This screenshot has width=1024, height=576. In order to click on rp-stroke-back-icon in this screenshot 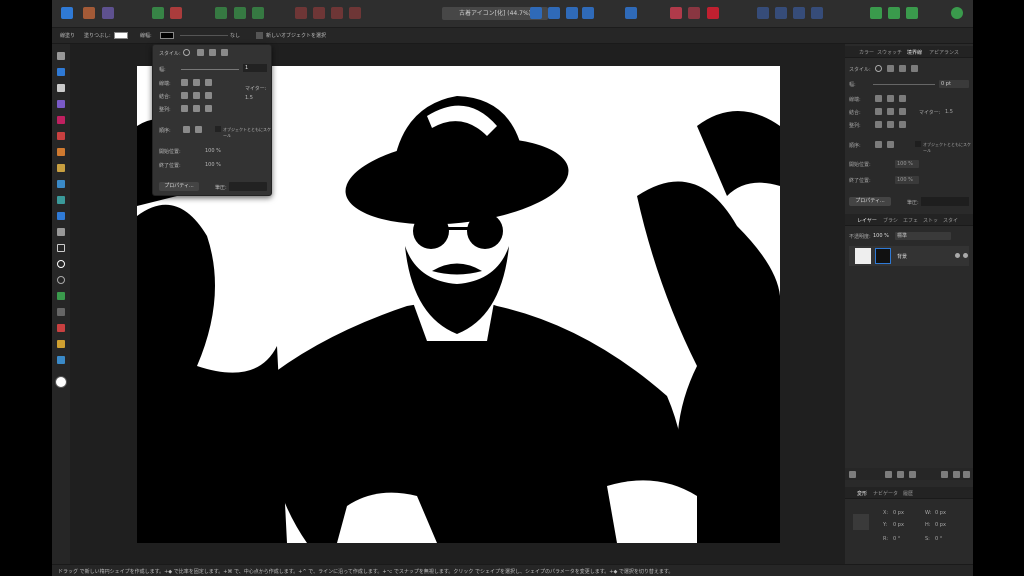, I will do `click(890, 144)`.